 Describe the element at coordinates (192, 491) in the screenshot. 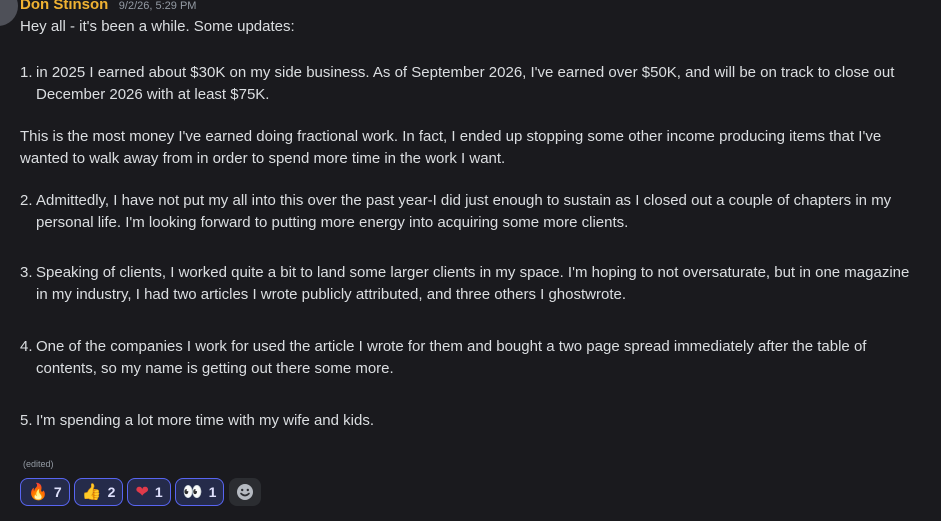

I see `eyes-icon: 👀` at that location.